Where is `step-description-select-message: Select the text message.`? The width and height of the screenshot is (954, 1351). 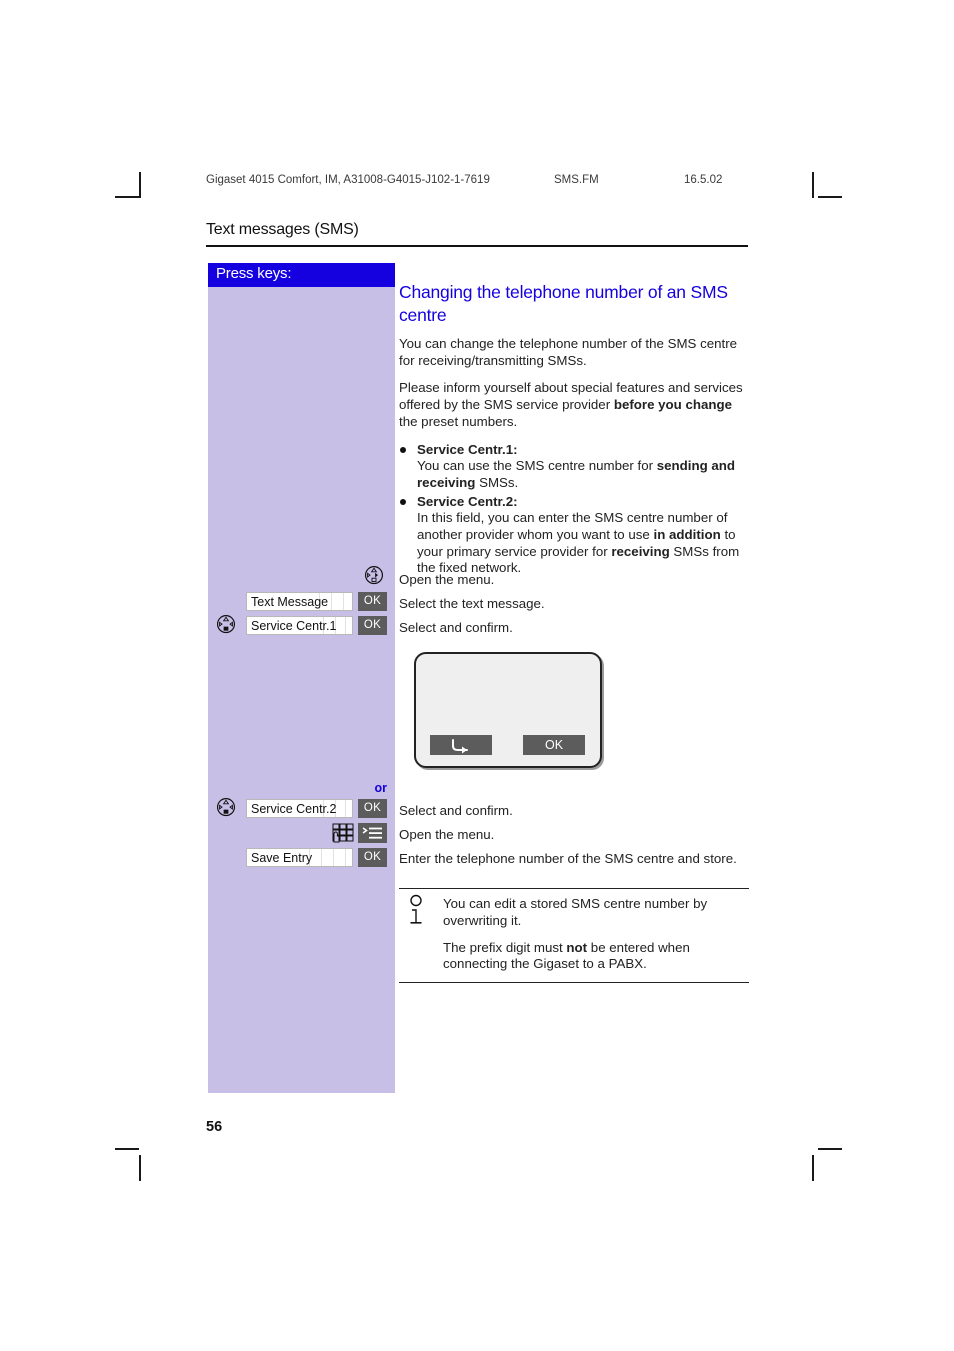
step-description-select-message: Select the text message. is located at coordinates (472, 603).